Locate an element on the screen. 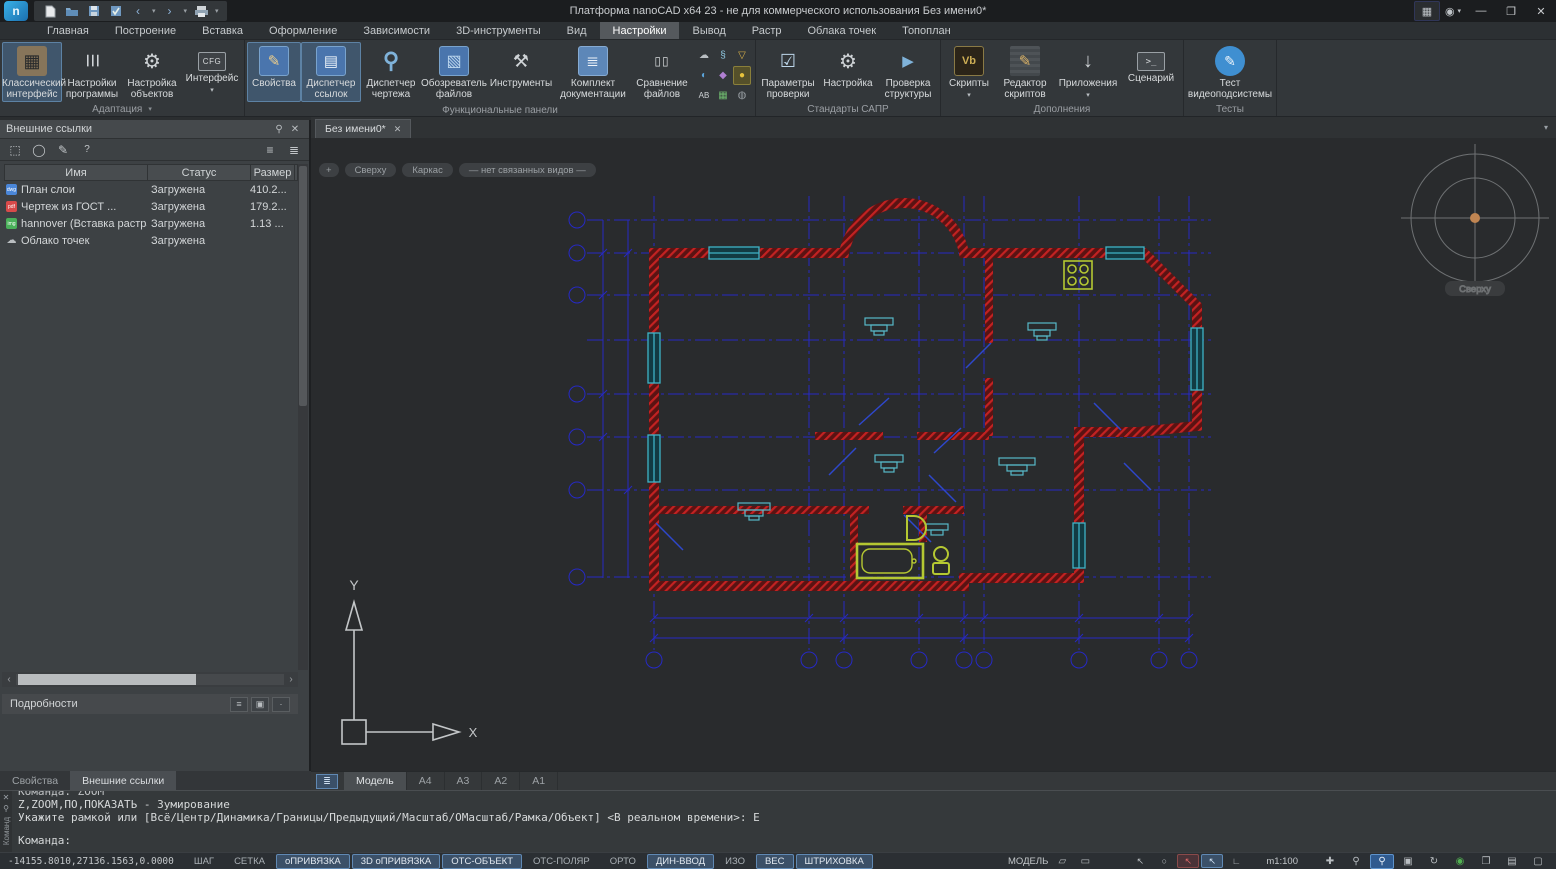 The height and width of the screenshot is (869, 1556). attach-underlay-icon: ◯ is located at coordinates (39, 150).